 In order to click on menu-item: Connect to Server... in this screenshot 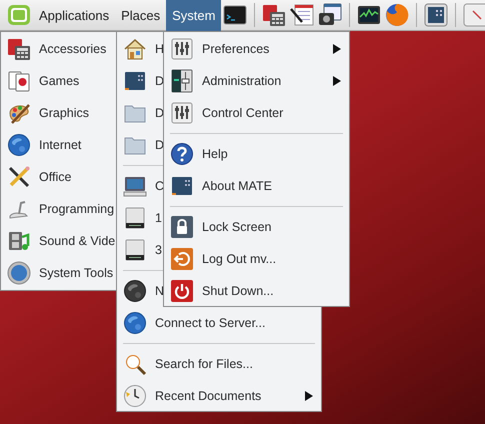, I will do `click(210, 323)`.